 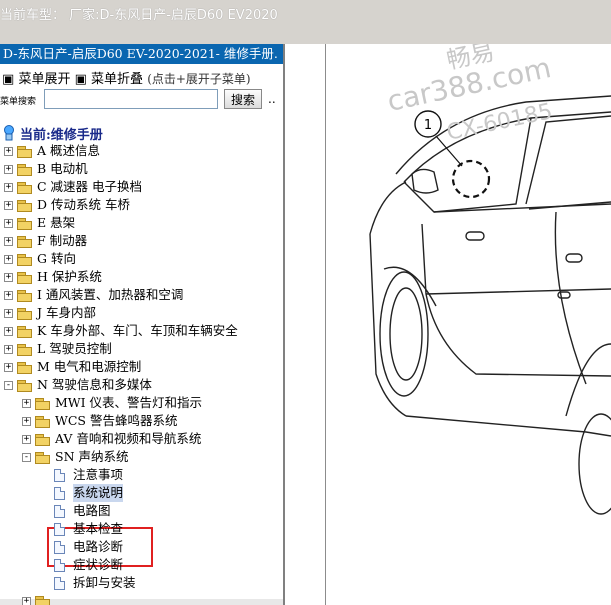 What do you see at coordinates (141, 547) in the screenshot?
I see `doc-item: 电路诊断` at bounding box center [141, 547].